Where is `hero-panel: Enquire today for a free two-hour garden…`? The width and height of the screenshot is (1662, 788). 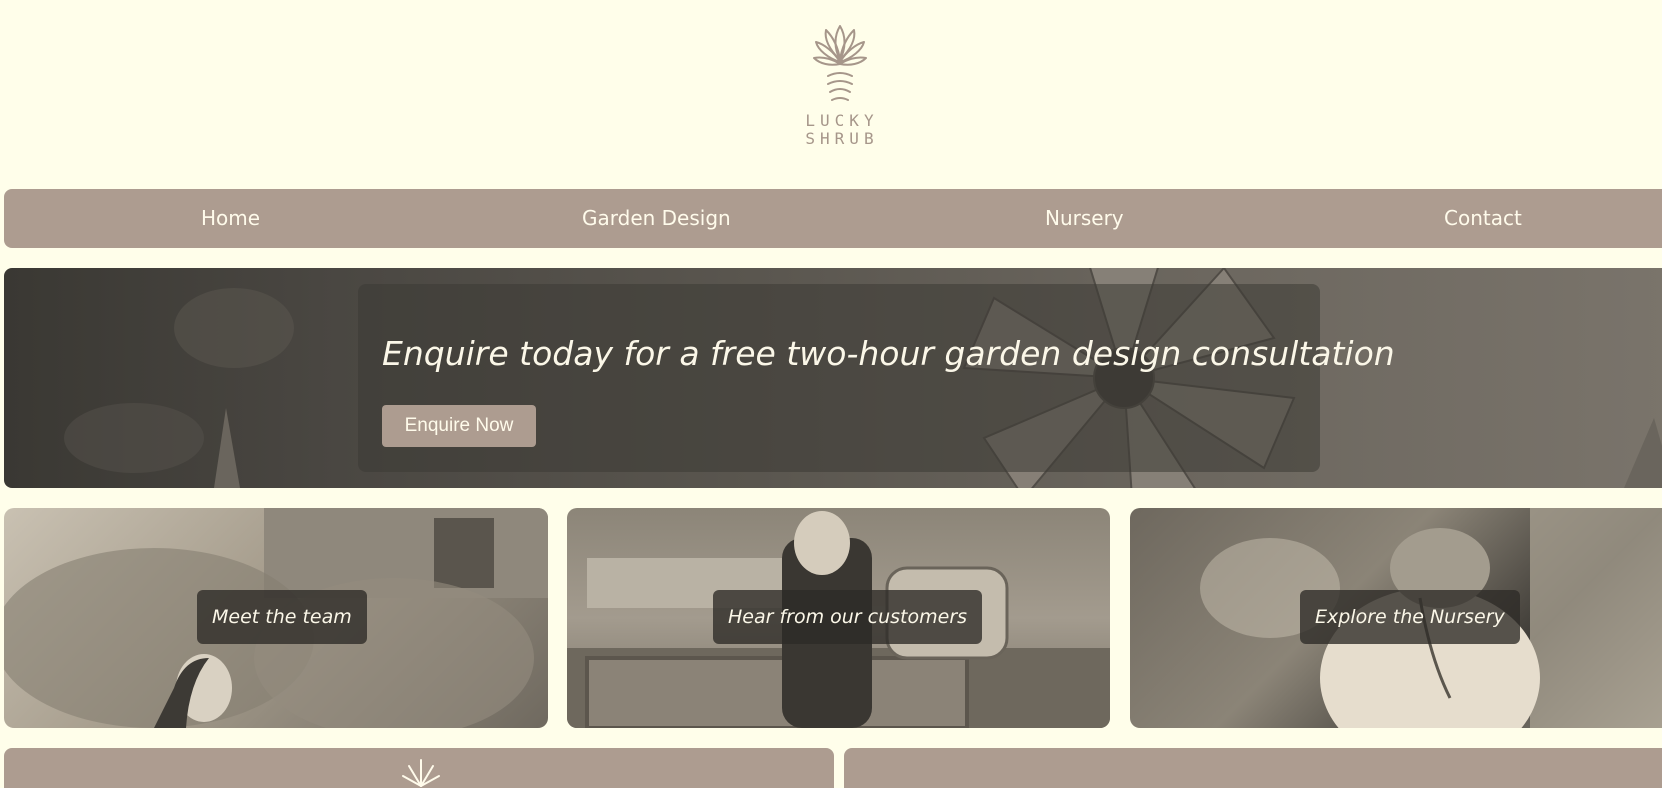 hero-panel: Enquire today for a free two-hour garden… is located at coordinates (876, 378).